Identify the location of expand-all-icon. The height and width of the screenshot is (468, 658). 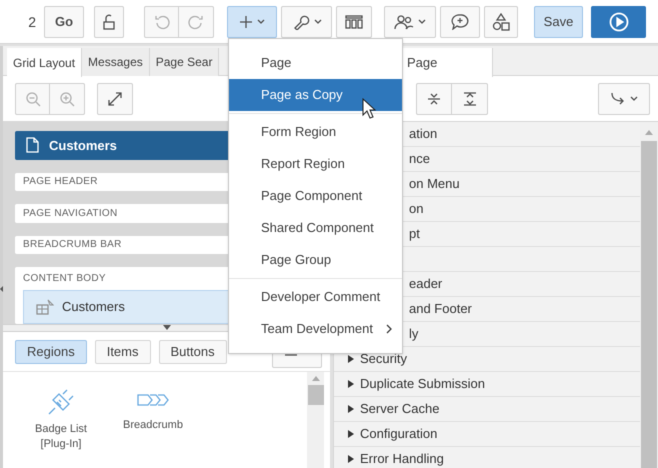
(469, 99).